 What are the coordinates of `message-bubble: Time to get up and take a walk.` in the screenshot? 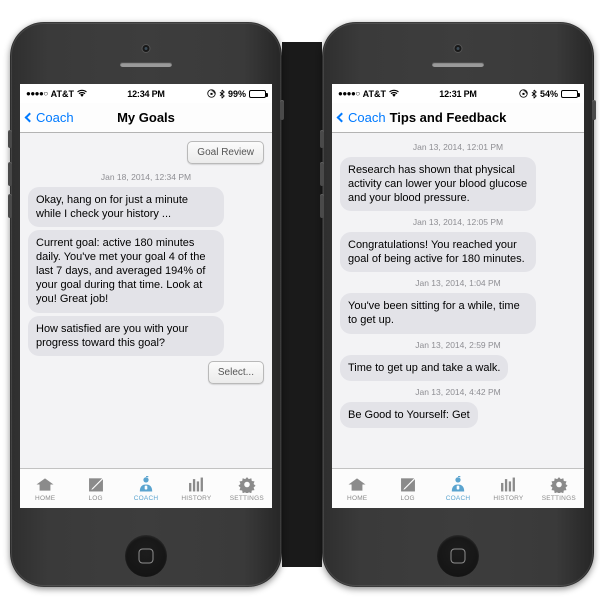 It's located at (424, 367).